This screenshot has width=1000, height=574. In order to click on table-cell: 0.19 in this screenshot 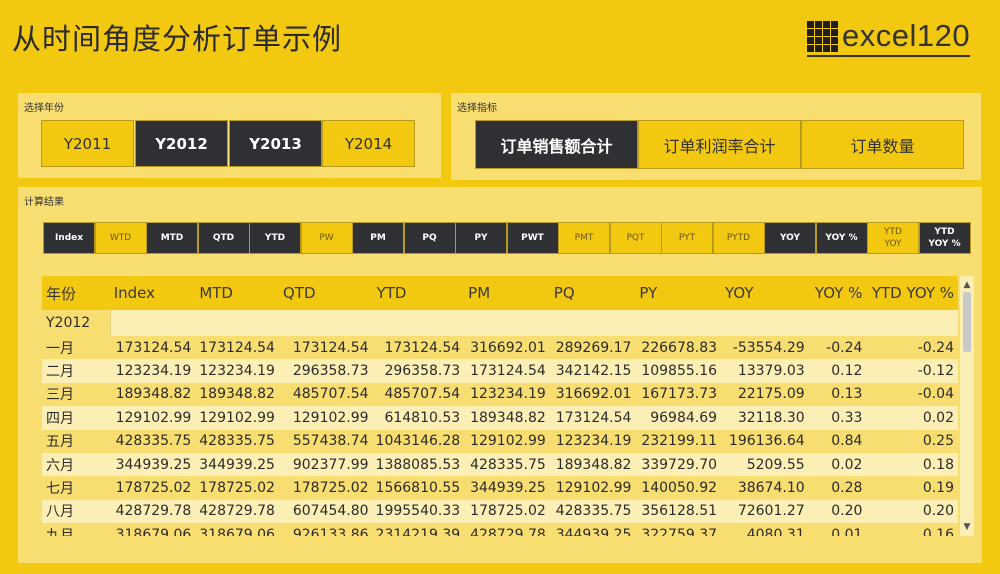, I will do `click(938, 488)`.